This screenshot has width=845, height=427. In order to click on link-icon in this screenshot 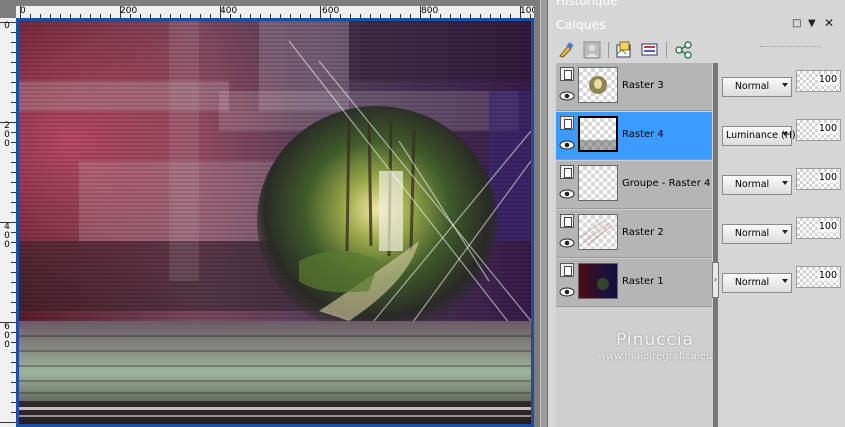, I will do `click(684, 50)`.